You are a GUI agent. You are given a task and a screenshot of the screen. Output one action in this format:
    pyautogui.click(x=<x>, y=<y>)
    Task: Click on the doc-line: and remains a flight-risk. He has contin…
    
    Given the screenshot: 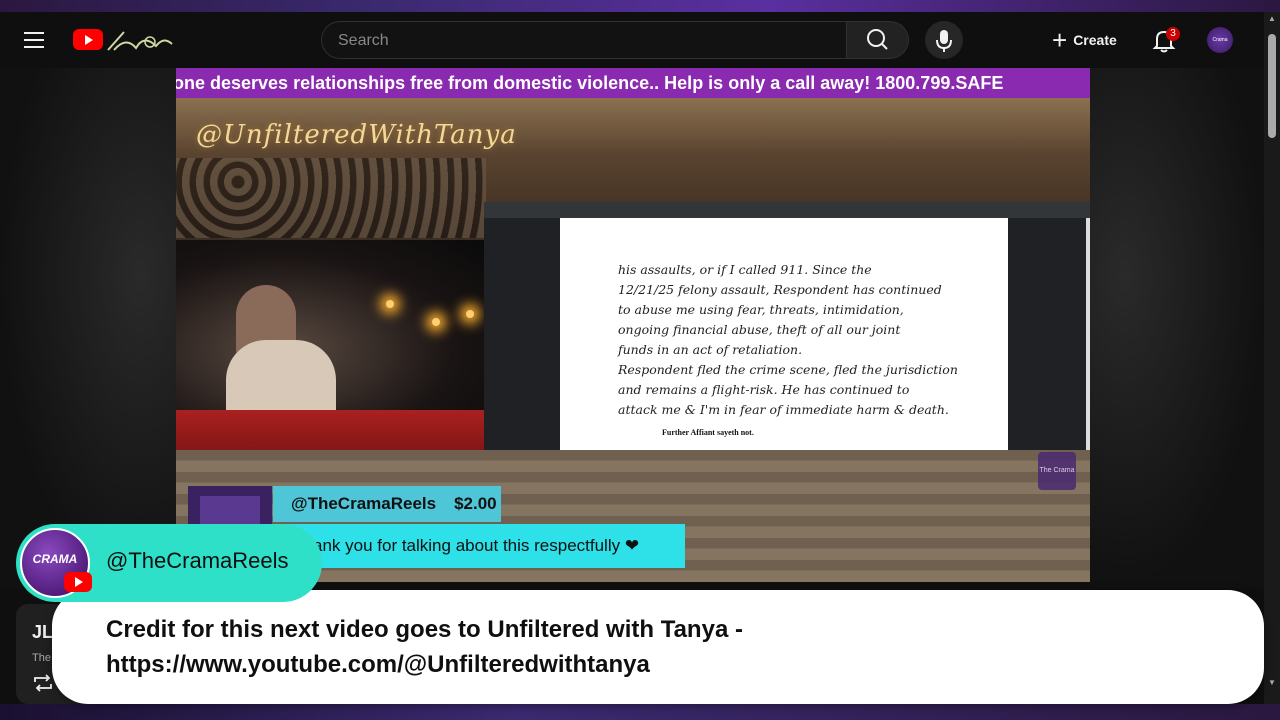 What is the action you would take?
    pyautogui.click(x=764, y=389)
    